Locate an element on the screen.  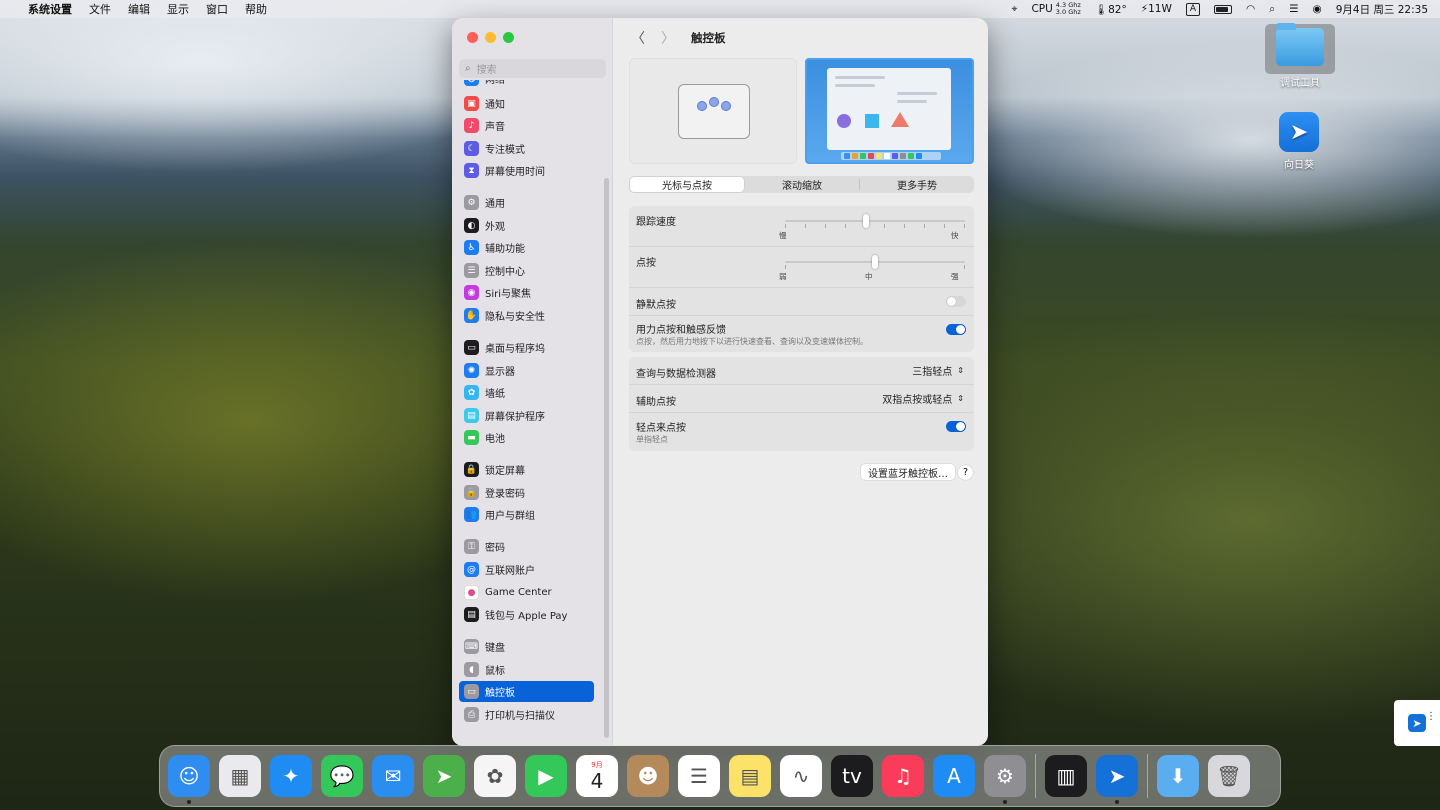
downloads-folder-icon: ⬇ is located at coordinates (1178, 776).